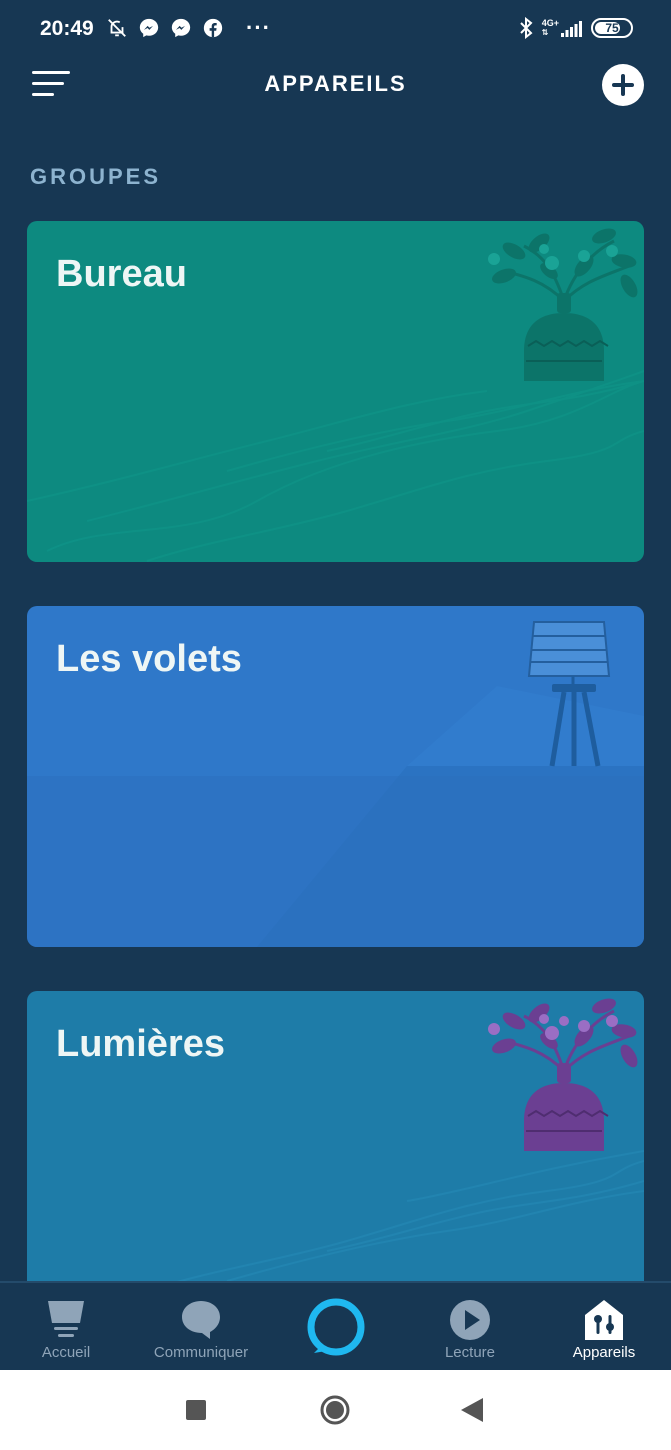 Image resolution: width=671 pixels, height=1450 pixels. Describe the element at coordinates (604, 1320) in the screenshot. I see `devices-icon` at that location.